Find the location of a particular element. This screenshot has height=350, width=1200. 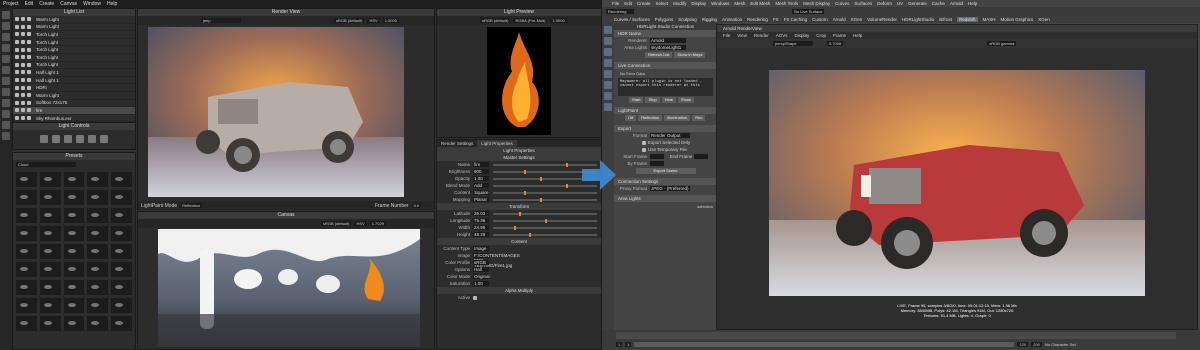

menu-canvas: Canvas is located at coordinates (68, 4).